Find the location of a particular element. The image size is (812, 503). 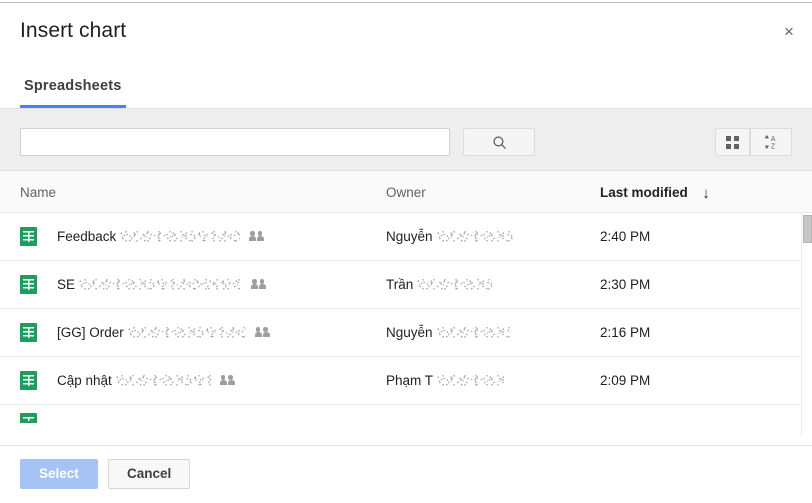

file-last-modified: 2:40 PM is located at coordinates (625, 236).